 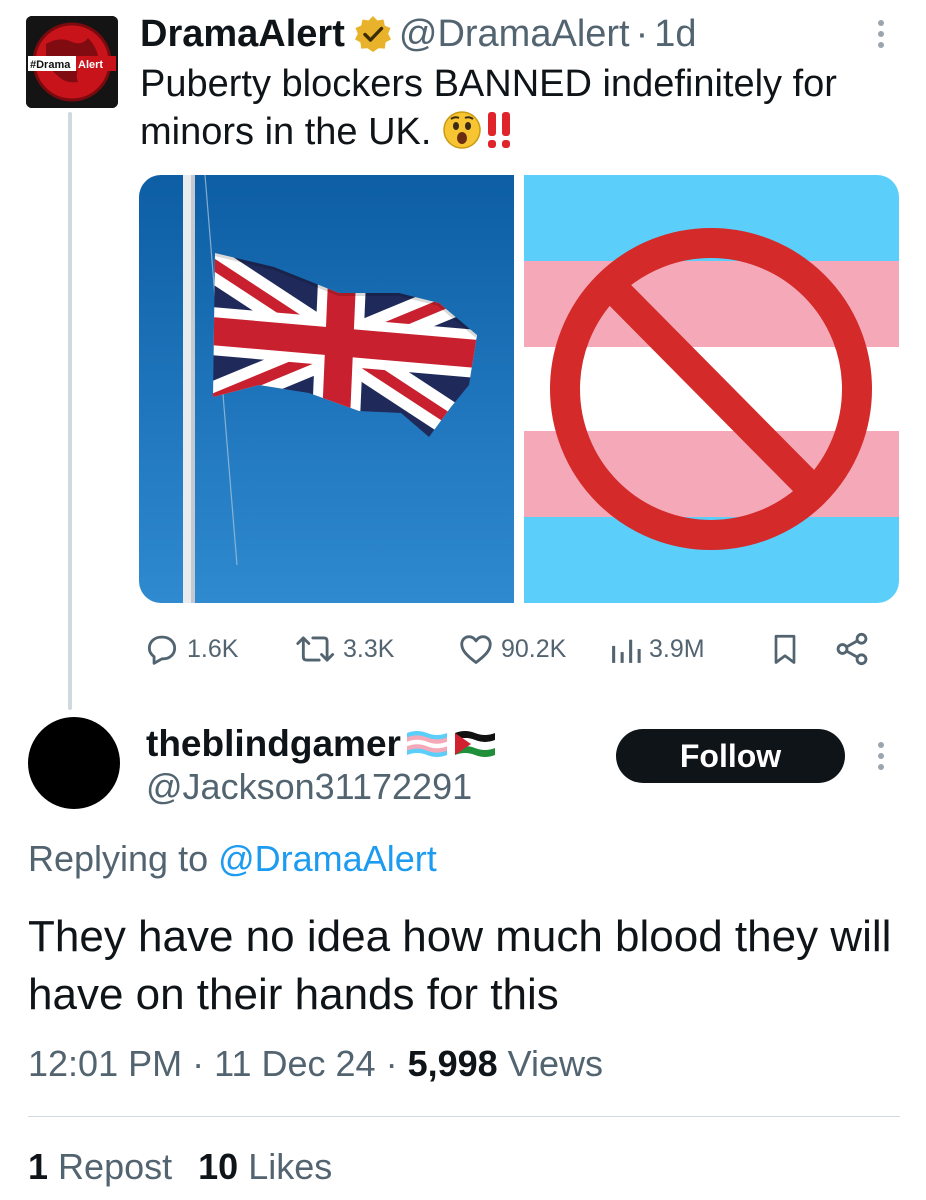 I want to click on likes-stat: 10 Likes, so click(x=265, y=1166).